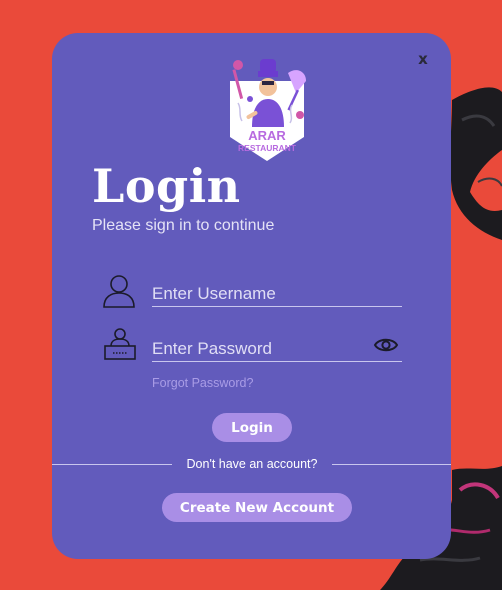 The width and height of the screenshot is (502, 590). I want to click on logo-text-line1: ARAR, so click(267, 135).